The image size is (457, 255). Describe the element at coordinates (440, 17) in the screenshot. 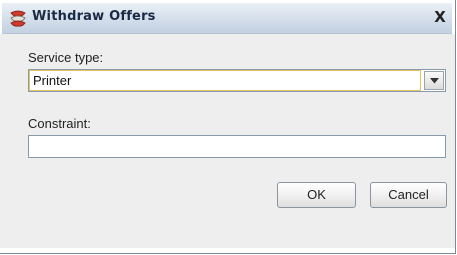

I see `close-button: X` at that location.